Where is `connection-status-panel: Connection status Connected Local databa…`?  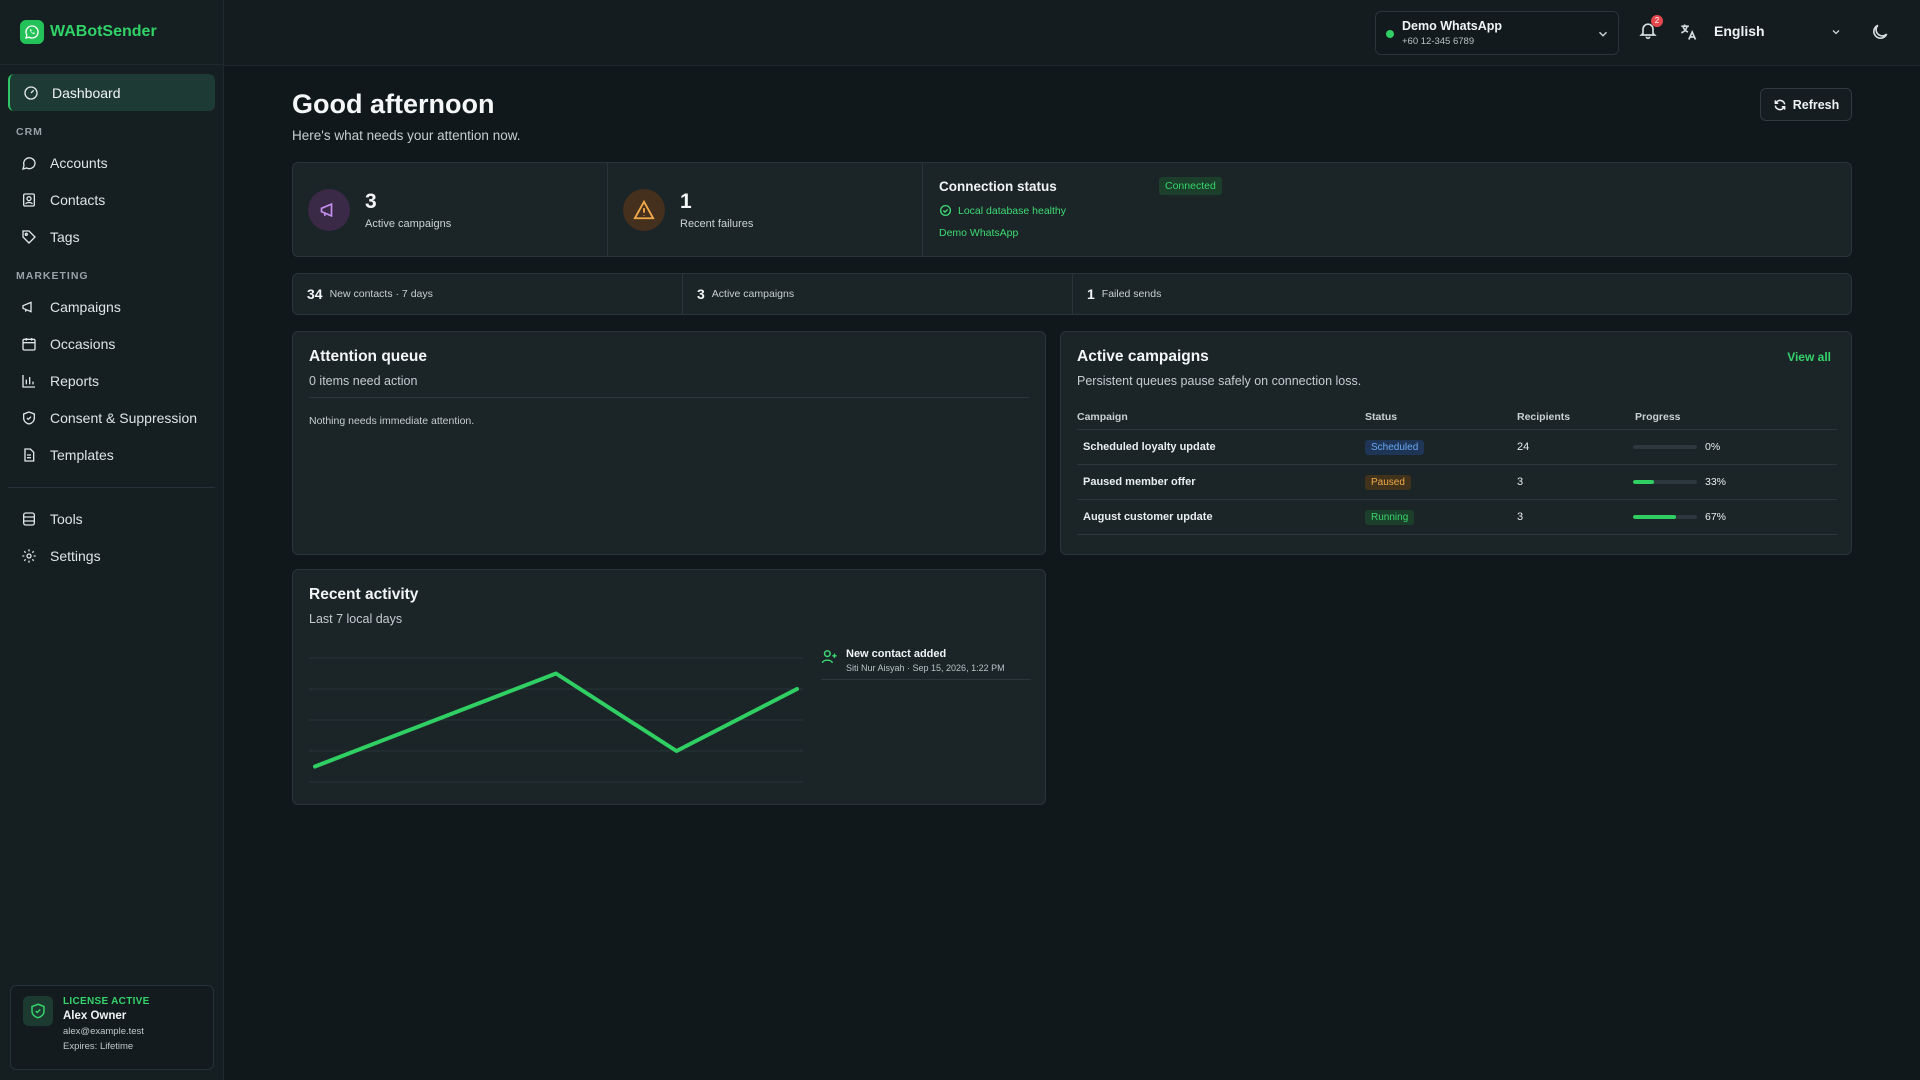 connection-status-panel: Connection status Connected Local databa… is located at coordinates (1387, 209).